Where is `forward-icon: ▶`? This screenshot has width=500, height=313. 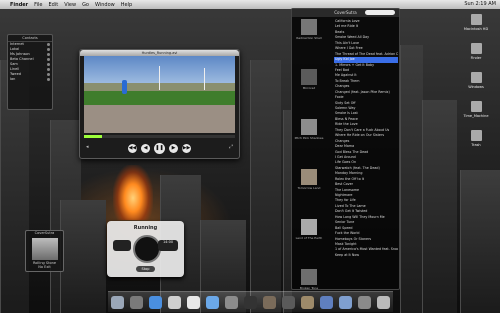 forward-icon: ▶ is located at coordinates (173, 148).